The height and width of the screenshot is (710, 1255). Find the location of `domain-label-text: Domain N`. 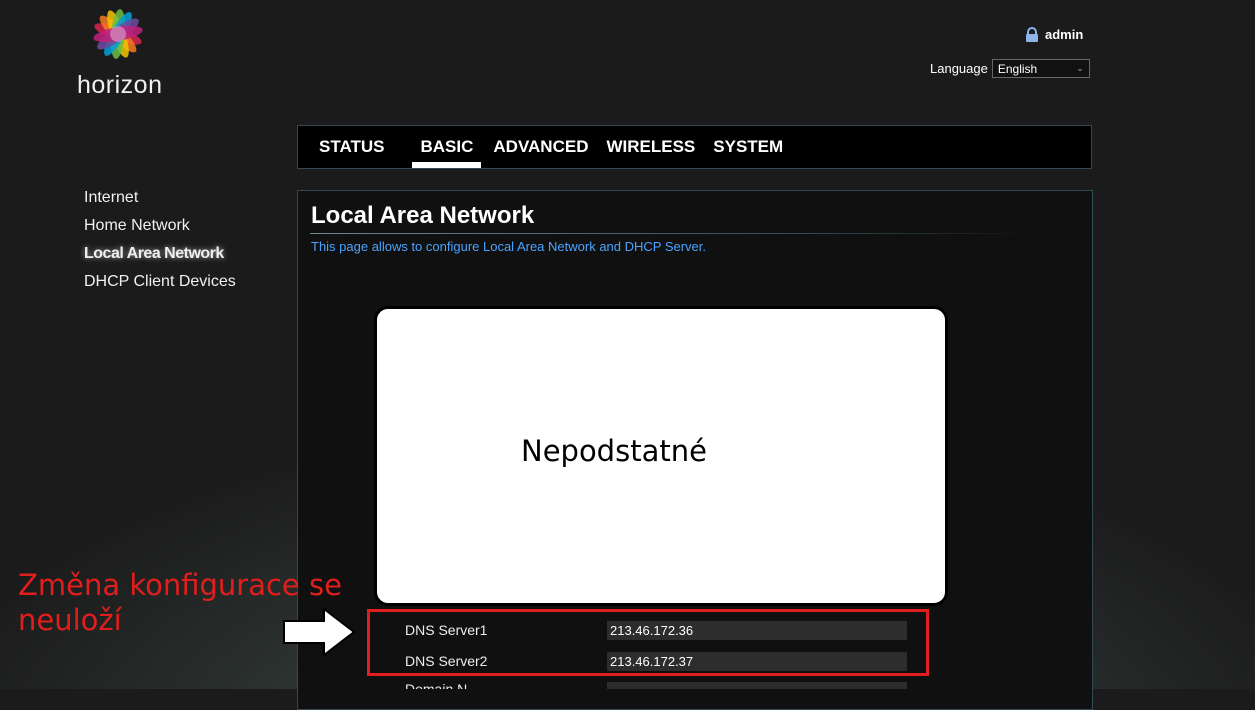

domain-label-text: Domain N is located at coordinates (436, 685).